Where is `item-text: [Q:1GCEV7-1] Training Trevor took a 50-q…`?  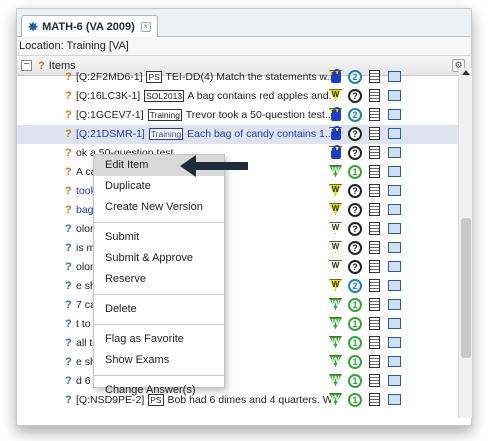 item-text: [Q:1GCEV7-1] Training Trevor took a 50-q… is located at coordinates (203, 115).